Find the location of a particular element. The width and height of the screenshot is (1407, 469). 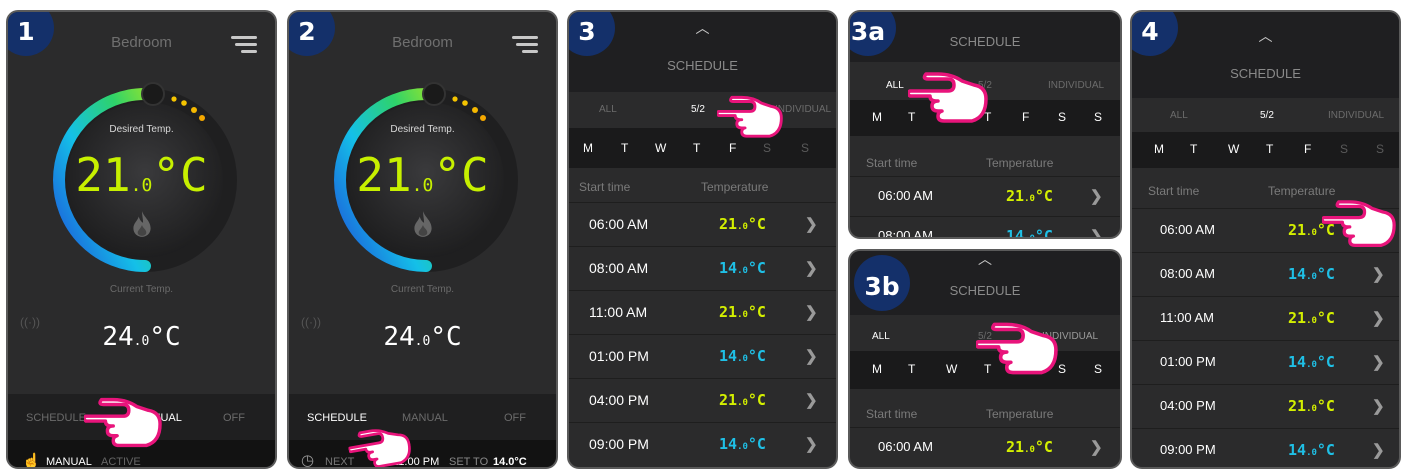

mode-manual-button: MANUAL is located at coordinates (425, 418).